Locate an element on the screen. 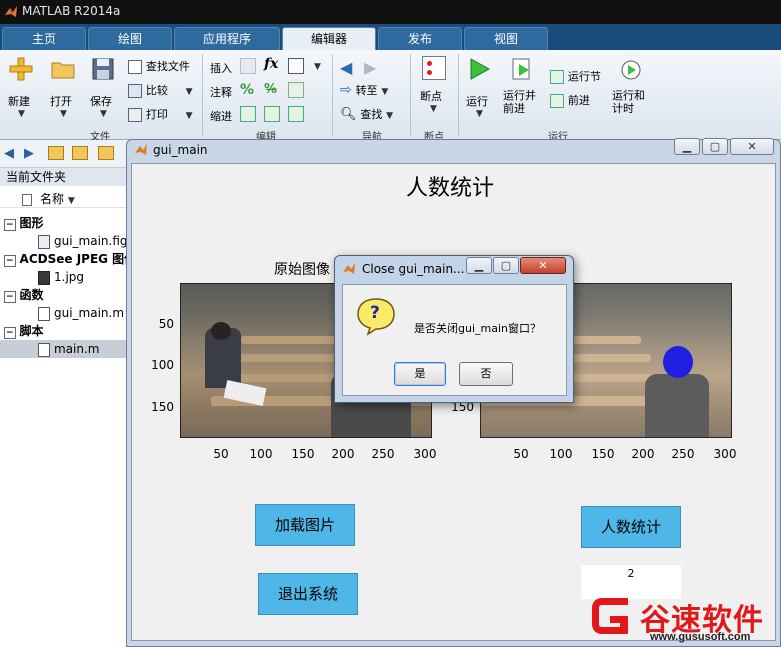  decrease-indent-icon is located at coordinates (296, 114).